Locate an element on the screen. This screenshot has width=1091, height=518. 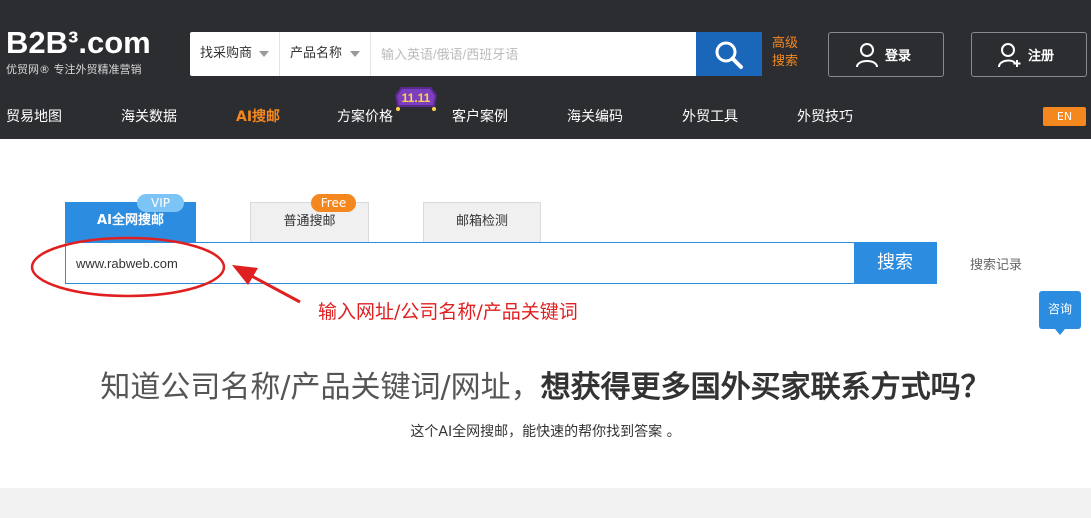
search-type-value: 找采购商 is located at coordinates (226, 53).